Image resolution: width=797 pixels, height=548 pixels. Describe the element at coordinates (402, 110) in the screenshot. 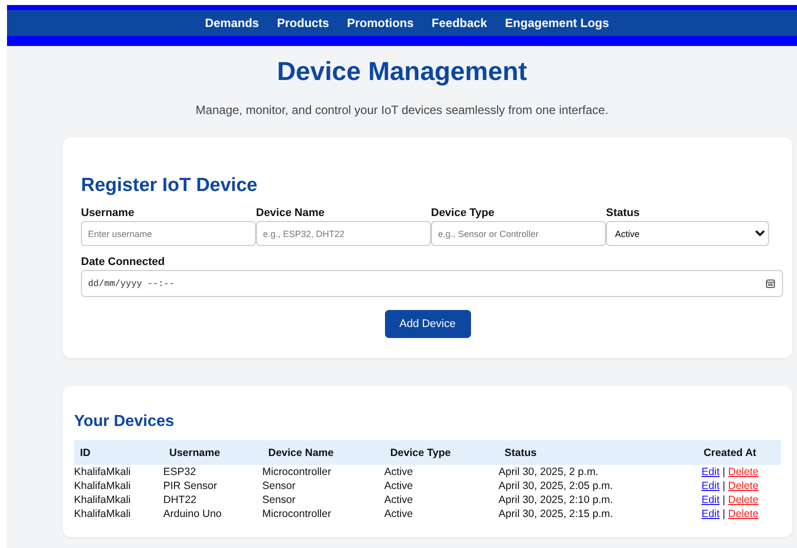

I see `page-subtitle: Manage, monitor, and control your IoT devices seamlessly from one interface.` at that location.